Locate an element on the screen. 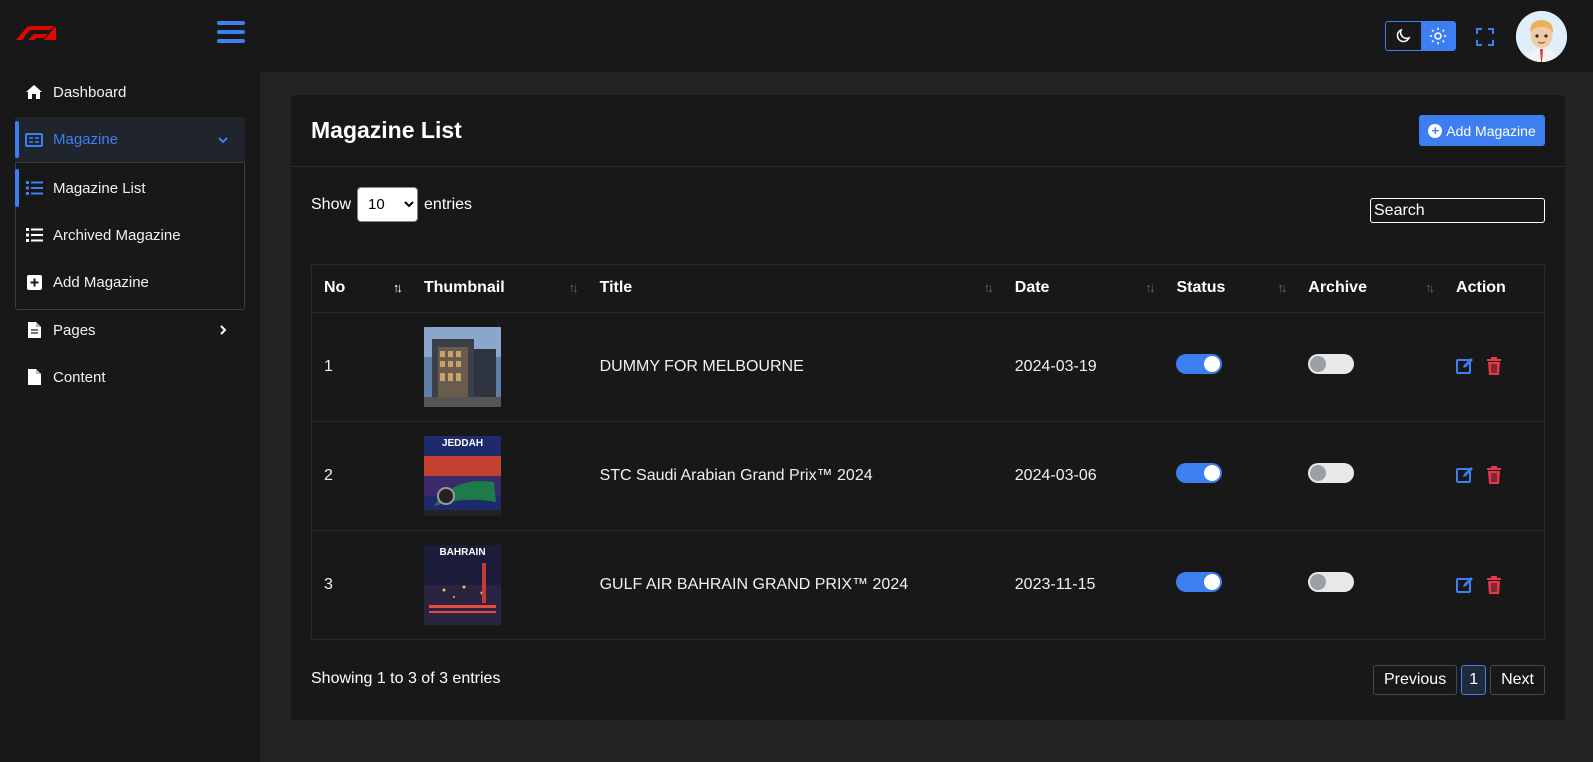  hamburger-icon is located at coordinates (231, 34).